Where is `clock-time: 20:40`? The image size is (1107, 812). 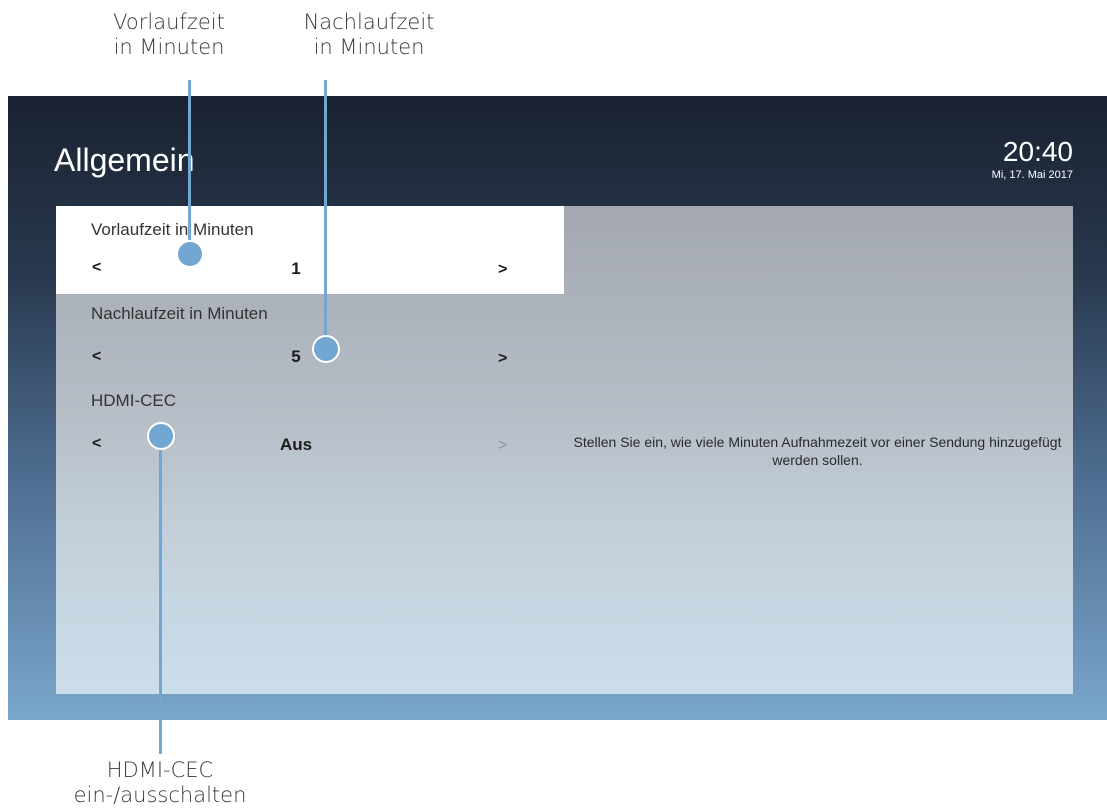
clock-time: 20:40 is located at coordinates (1037, 151).